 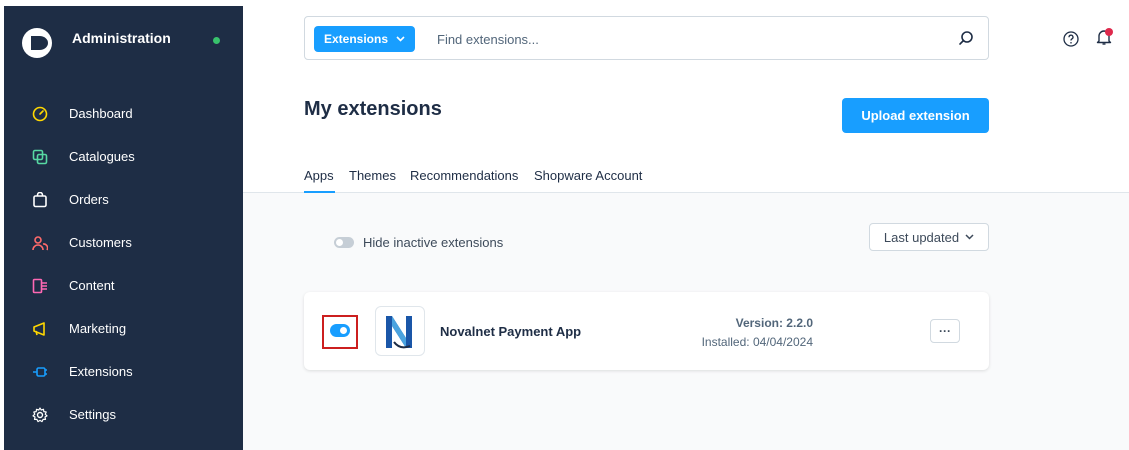 I want to click on tab-themes: Themes, so click(x=372, y=175).